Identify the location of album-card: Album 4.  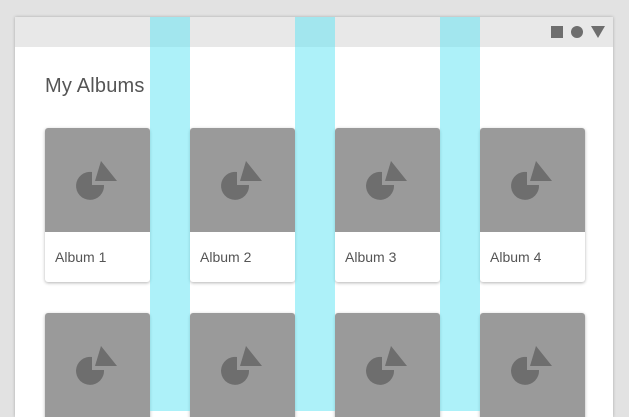
(532, 205).